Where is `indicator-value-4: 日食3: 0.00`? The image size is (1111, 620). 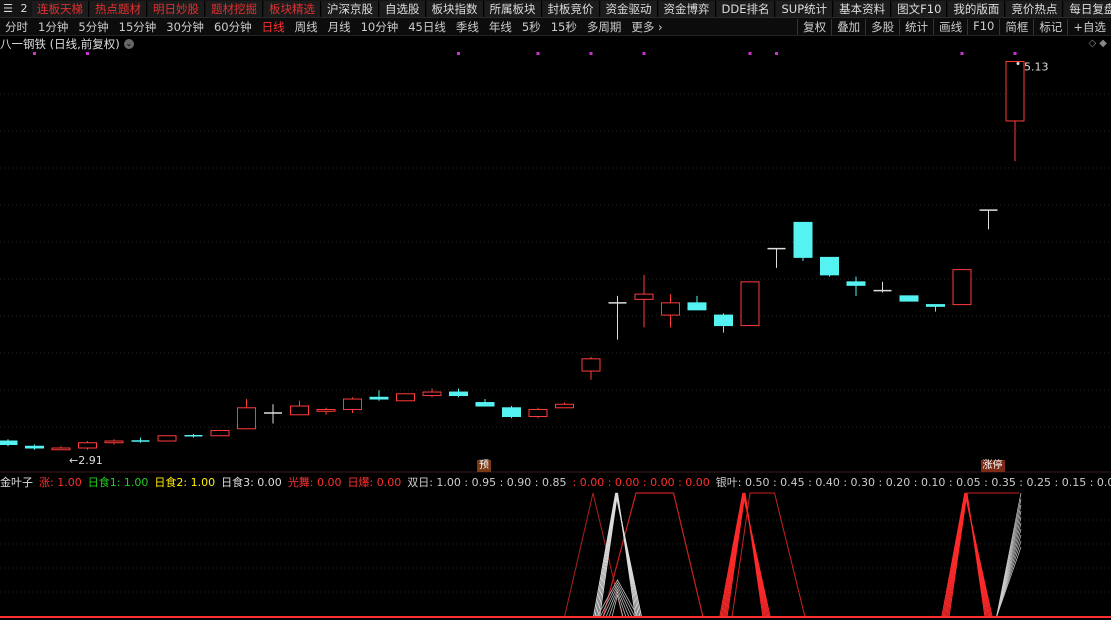 indicator-value-4: 日食3: 0.00 is located at coordinates (251, 482).